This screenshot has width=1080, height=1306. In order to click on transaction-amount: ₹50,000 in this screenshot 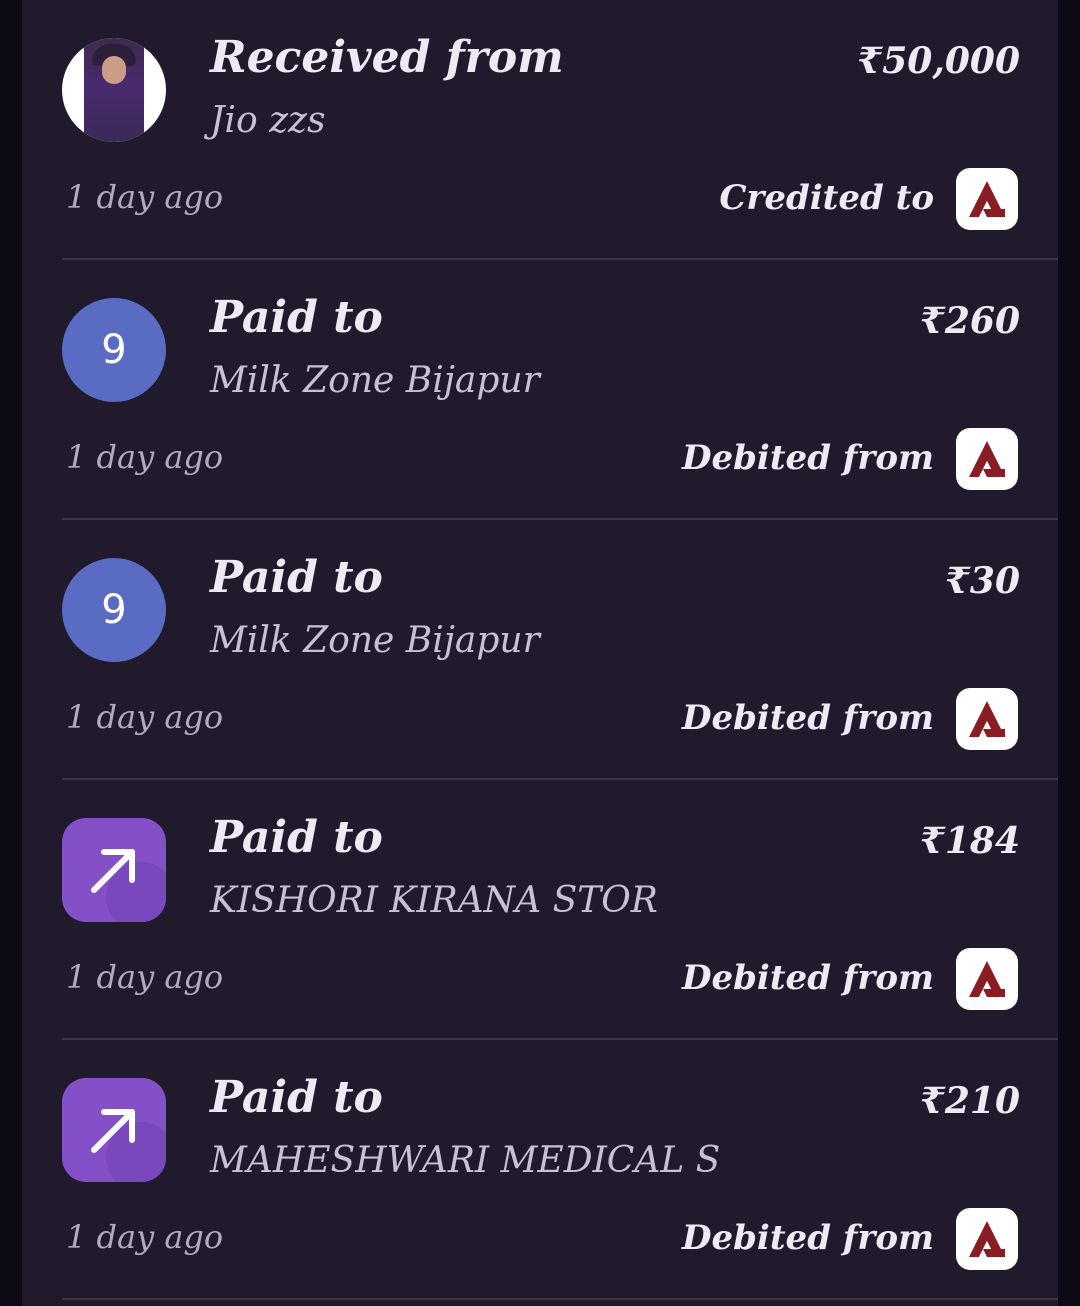, I will do `click(938, 61)`.